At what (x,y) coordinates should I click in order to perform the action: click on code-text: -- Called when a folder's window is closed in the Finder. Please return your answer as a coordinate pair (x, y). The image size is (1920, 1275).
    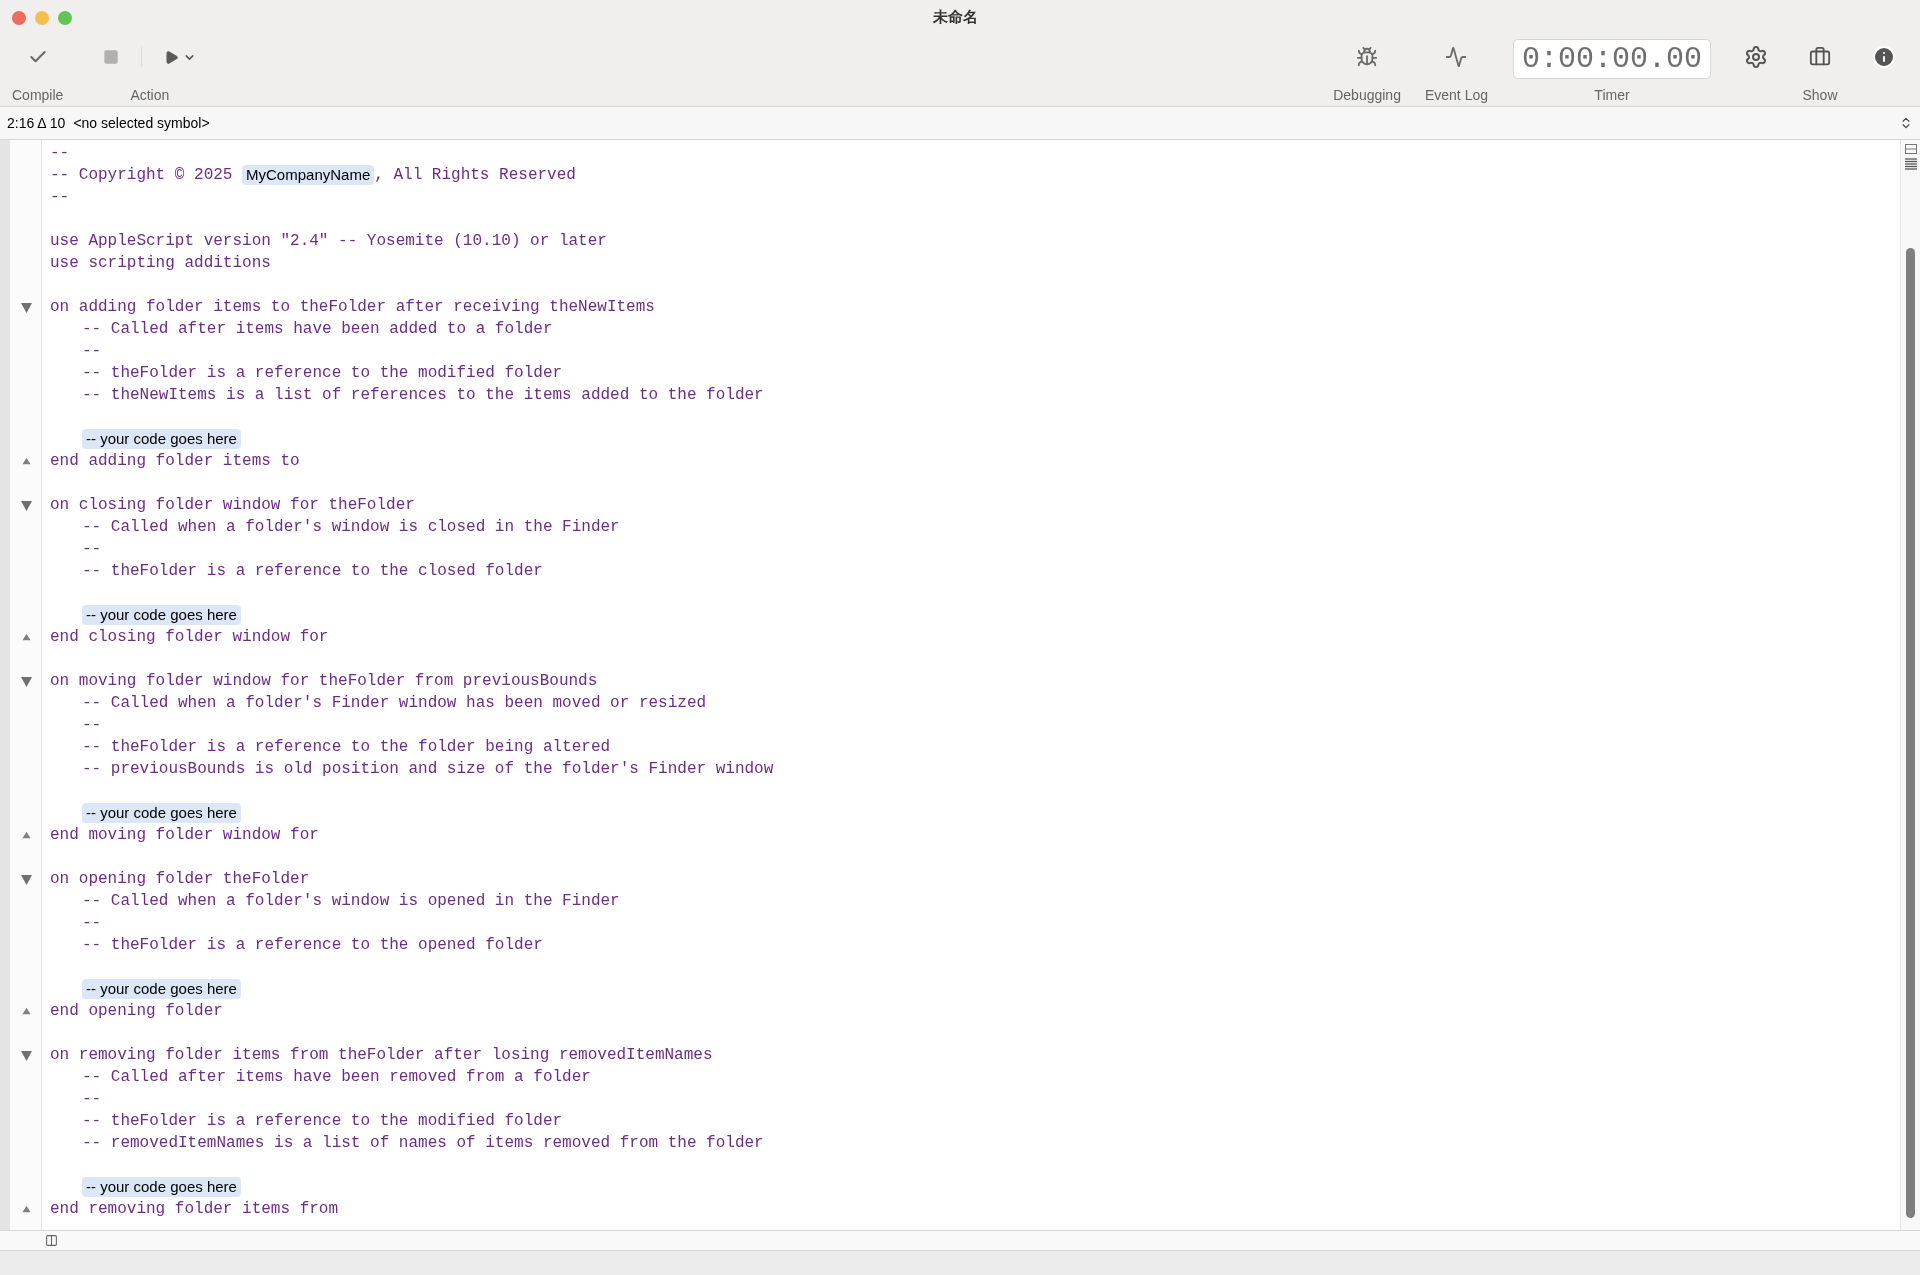
    Looking at the image, I should click on (351, 527).